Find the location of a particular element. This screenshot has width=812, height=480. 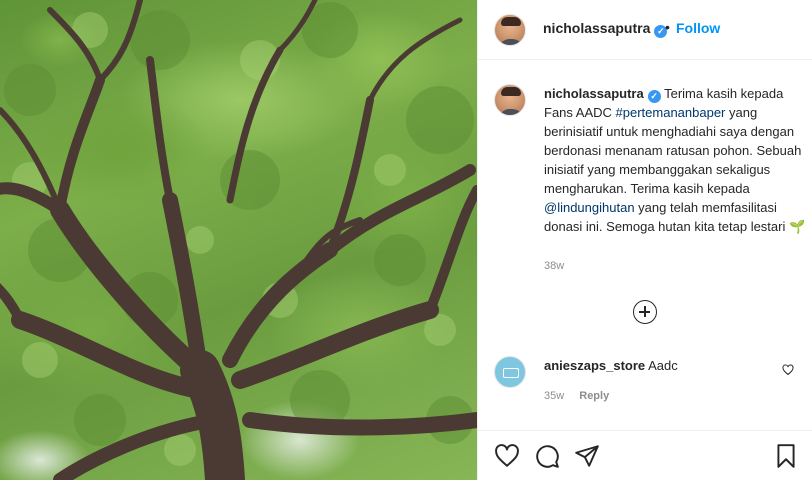

author-username: nicholassaputra ✓ is located at coordinates (605, 29).